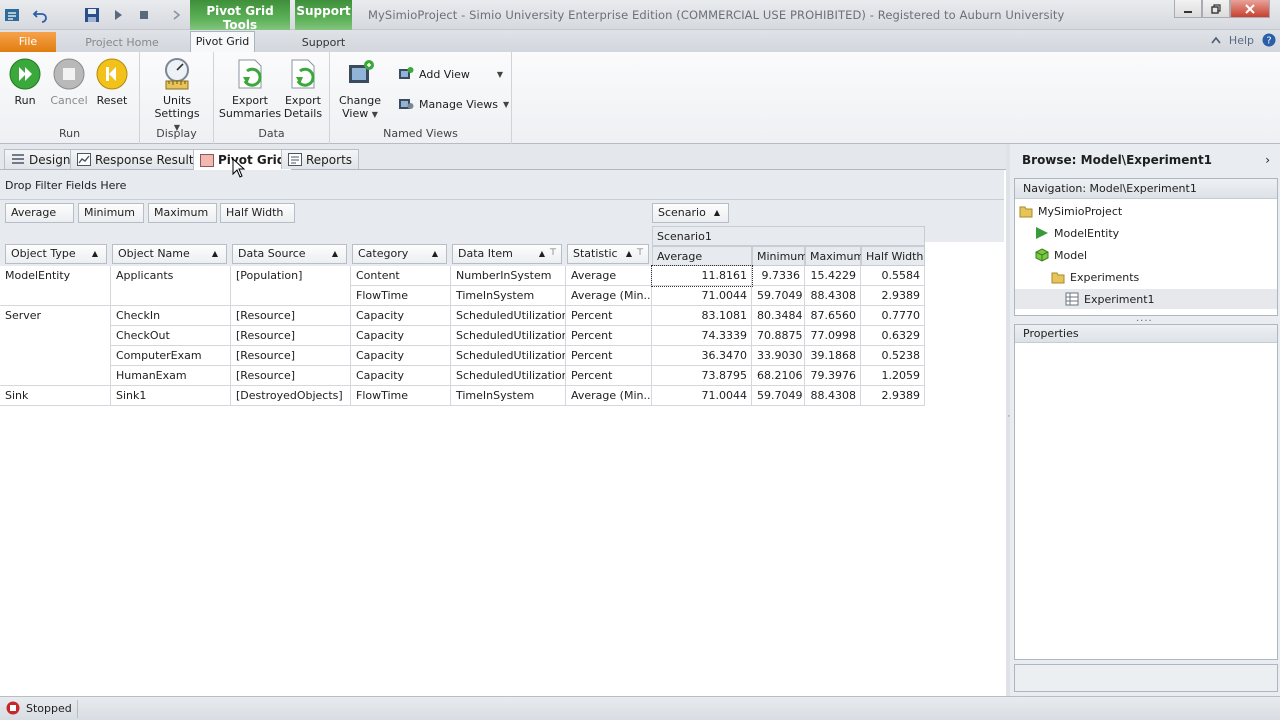 Image resolution: width=1280 pixels, height=720 pixels. I want to click on row-header-cell: ModelEntity, so click(55, 286).